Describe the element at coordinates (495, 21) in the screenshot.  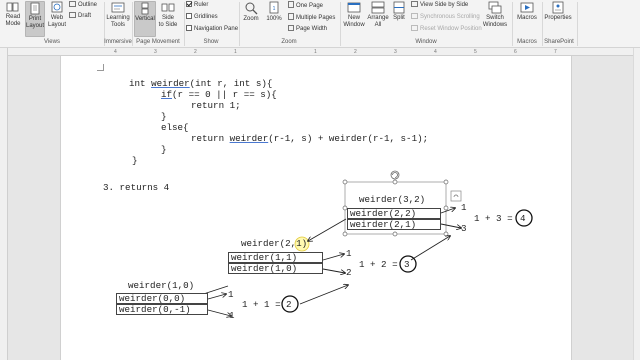
I see `switch-windows-label: Switch Windows` at that location.